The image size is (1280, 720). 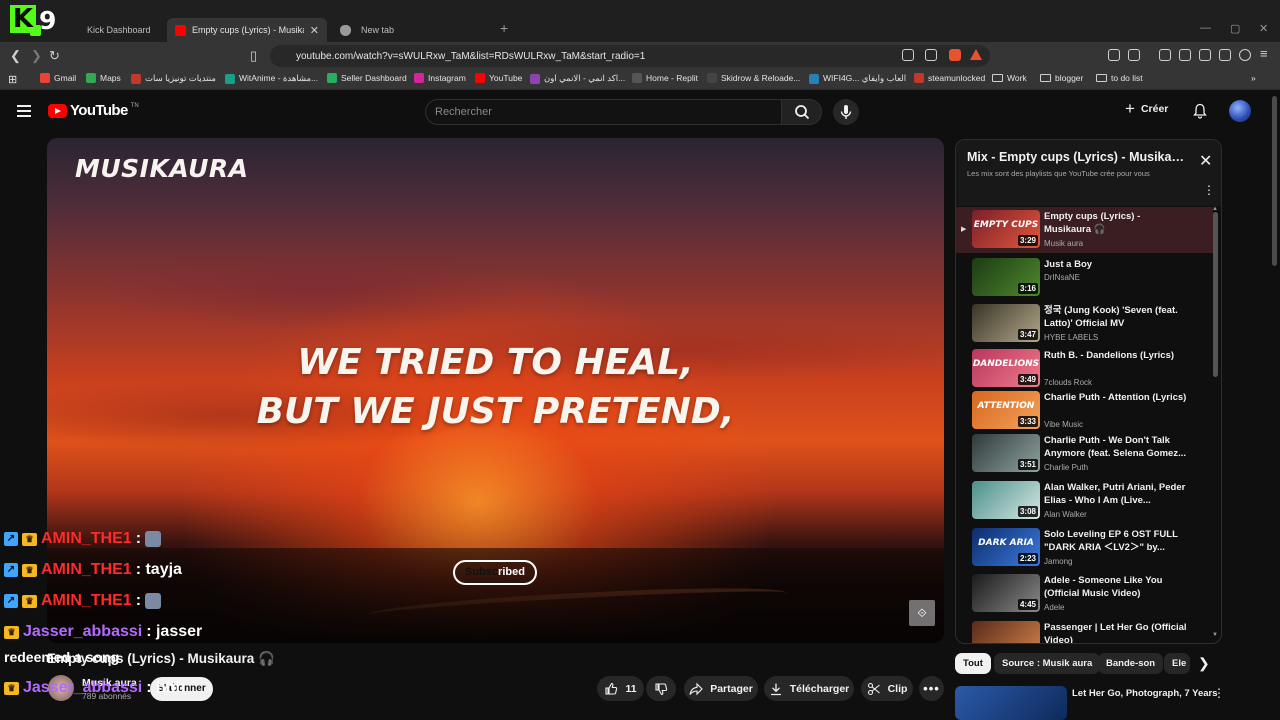 What do you see at coordinates (1205, 55) in the screenshot?
I see `wallet-icon` at bounding box center [1205, 55].